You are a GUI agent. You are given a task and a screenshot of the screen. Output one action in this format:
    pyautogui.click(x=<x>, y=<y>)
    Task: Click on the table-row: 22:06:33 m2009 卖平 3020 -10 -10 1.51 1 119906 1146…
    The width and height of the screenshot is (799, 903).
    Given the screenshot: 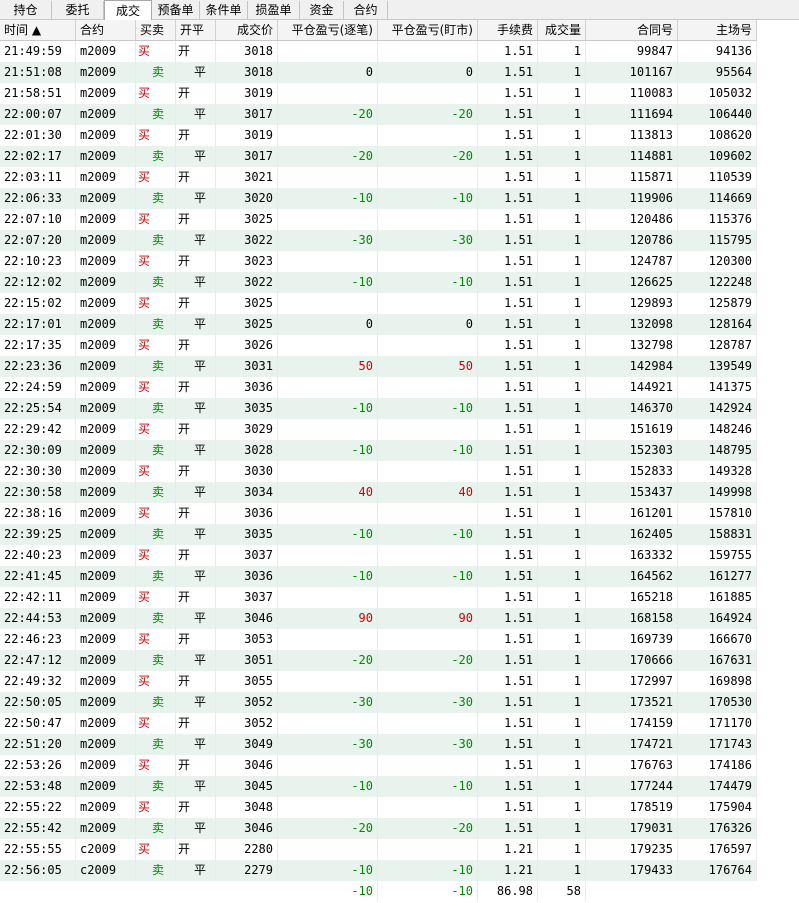 What is the action you would take?
    pyautogui.click(x=378, y=198)
    